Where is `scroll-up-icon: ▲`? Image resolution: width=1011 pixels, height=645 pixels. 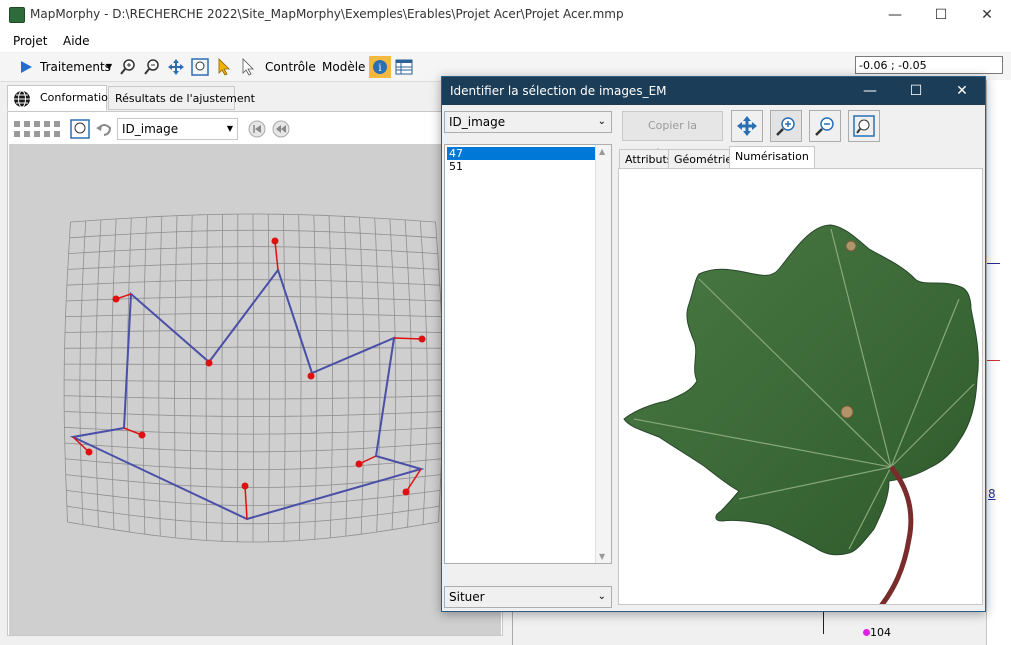 scroll-up-icon: ▲ is located at coordinates (602, 151).